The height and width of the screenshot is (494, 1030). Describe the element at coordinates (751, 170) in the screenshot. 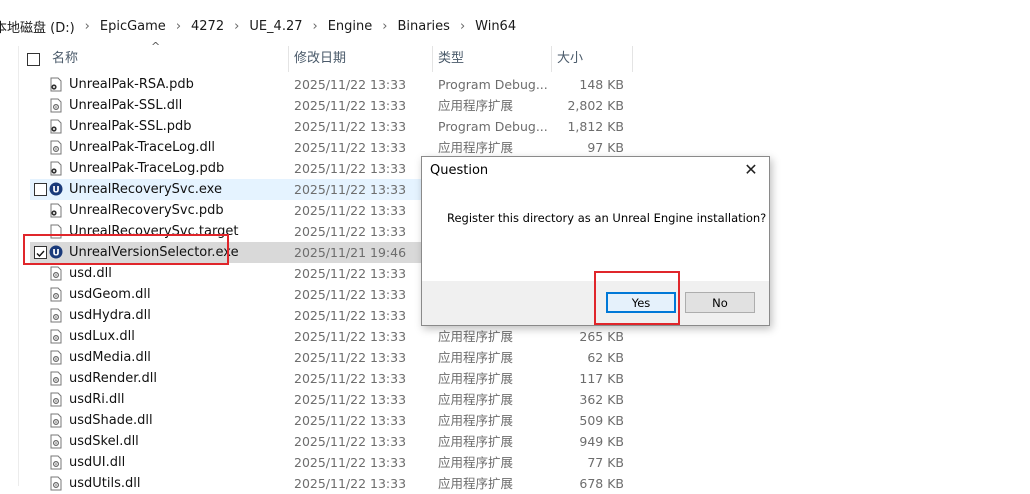

I see `close-icon: ✕` at that location.